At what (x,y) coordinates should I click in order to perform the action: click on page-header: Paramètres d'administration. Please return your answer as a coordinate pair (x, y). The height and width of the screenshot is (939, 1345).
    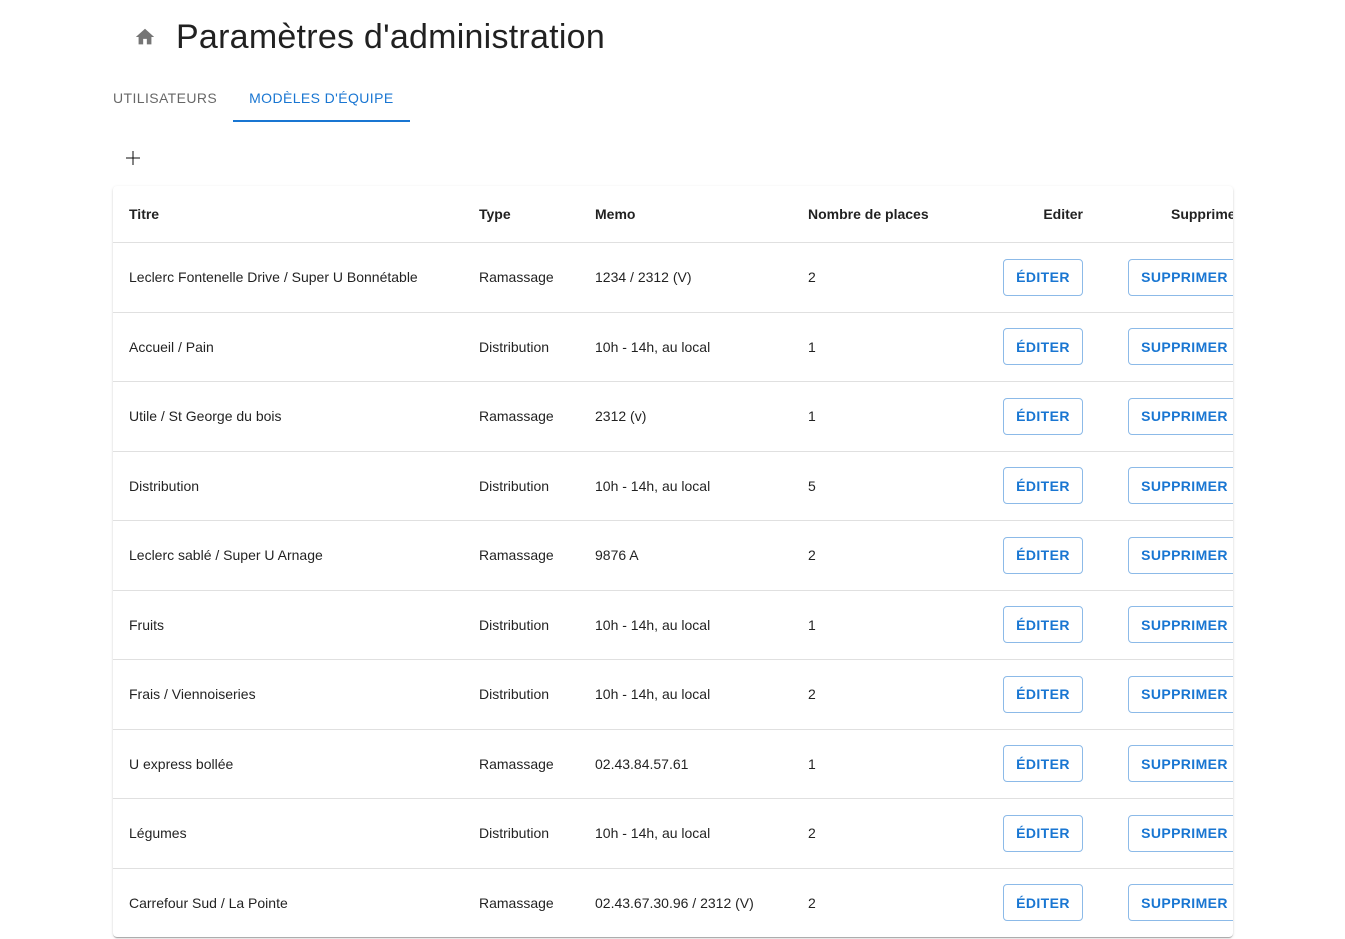
    Looking at the image, I should click on (369, 37).